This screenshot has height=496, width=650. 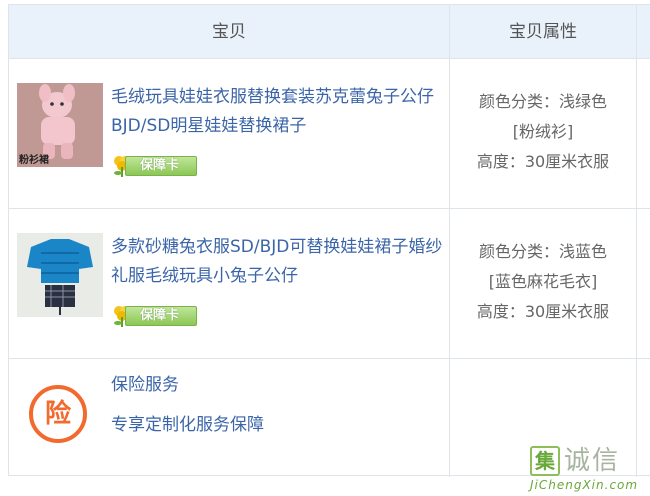 What do you see at coordinates (34, 160) in the screenshot?
I see `thumbnail-caption: 粉衫裙` at bounding box center [34, 160].